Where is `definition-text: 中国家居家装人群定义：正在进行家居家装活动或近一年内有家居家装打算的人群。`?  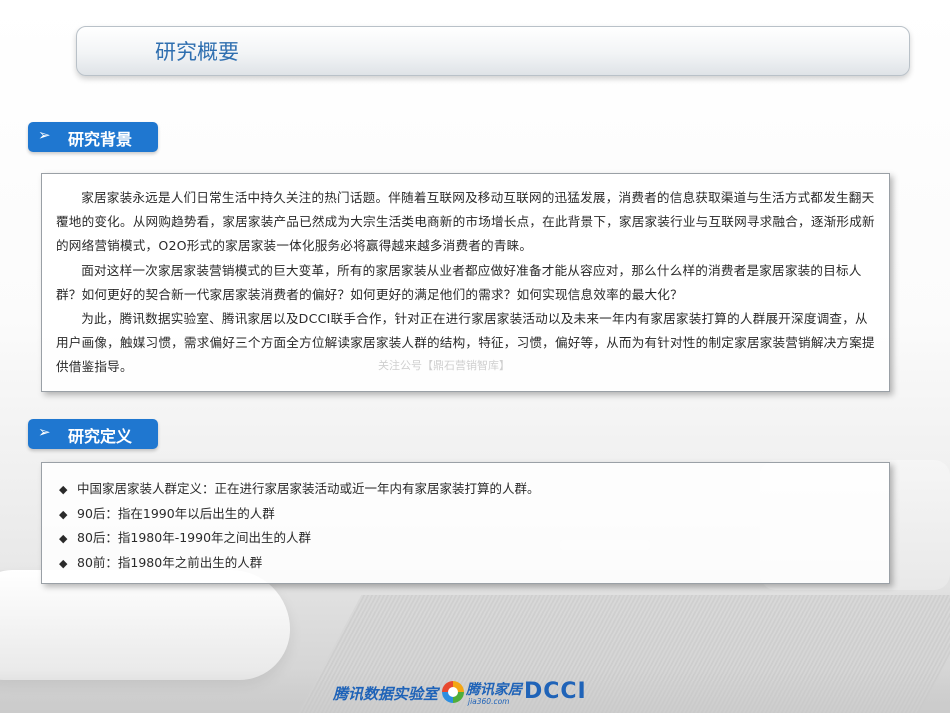 definition-text: 中国家居家装人群定义：正在进行家居家装活动或近一年内有家居家装打算的人群。 is located at coordinates (308, 488).